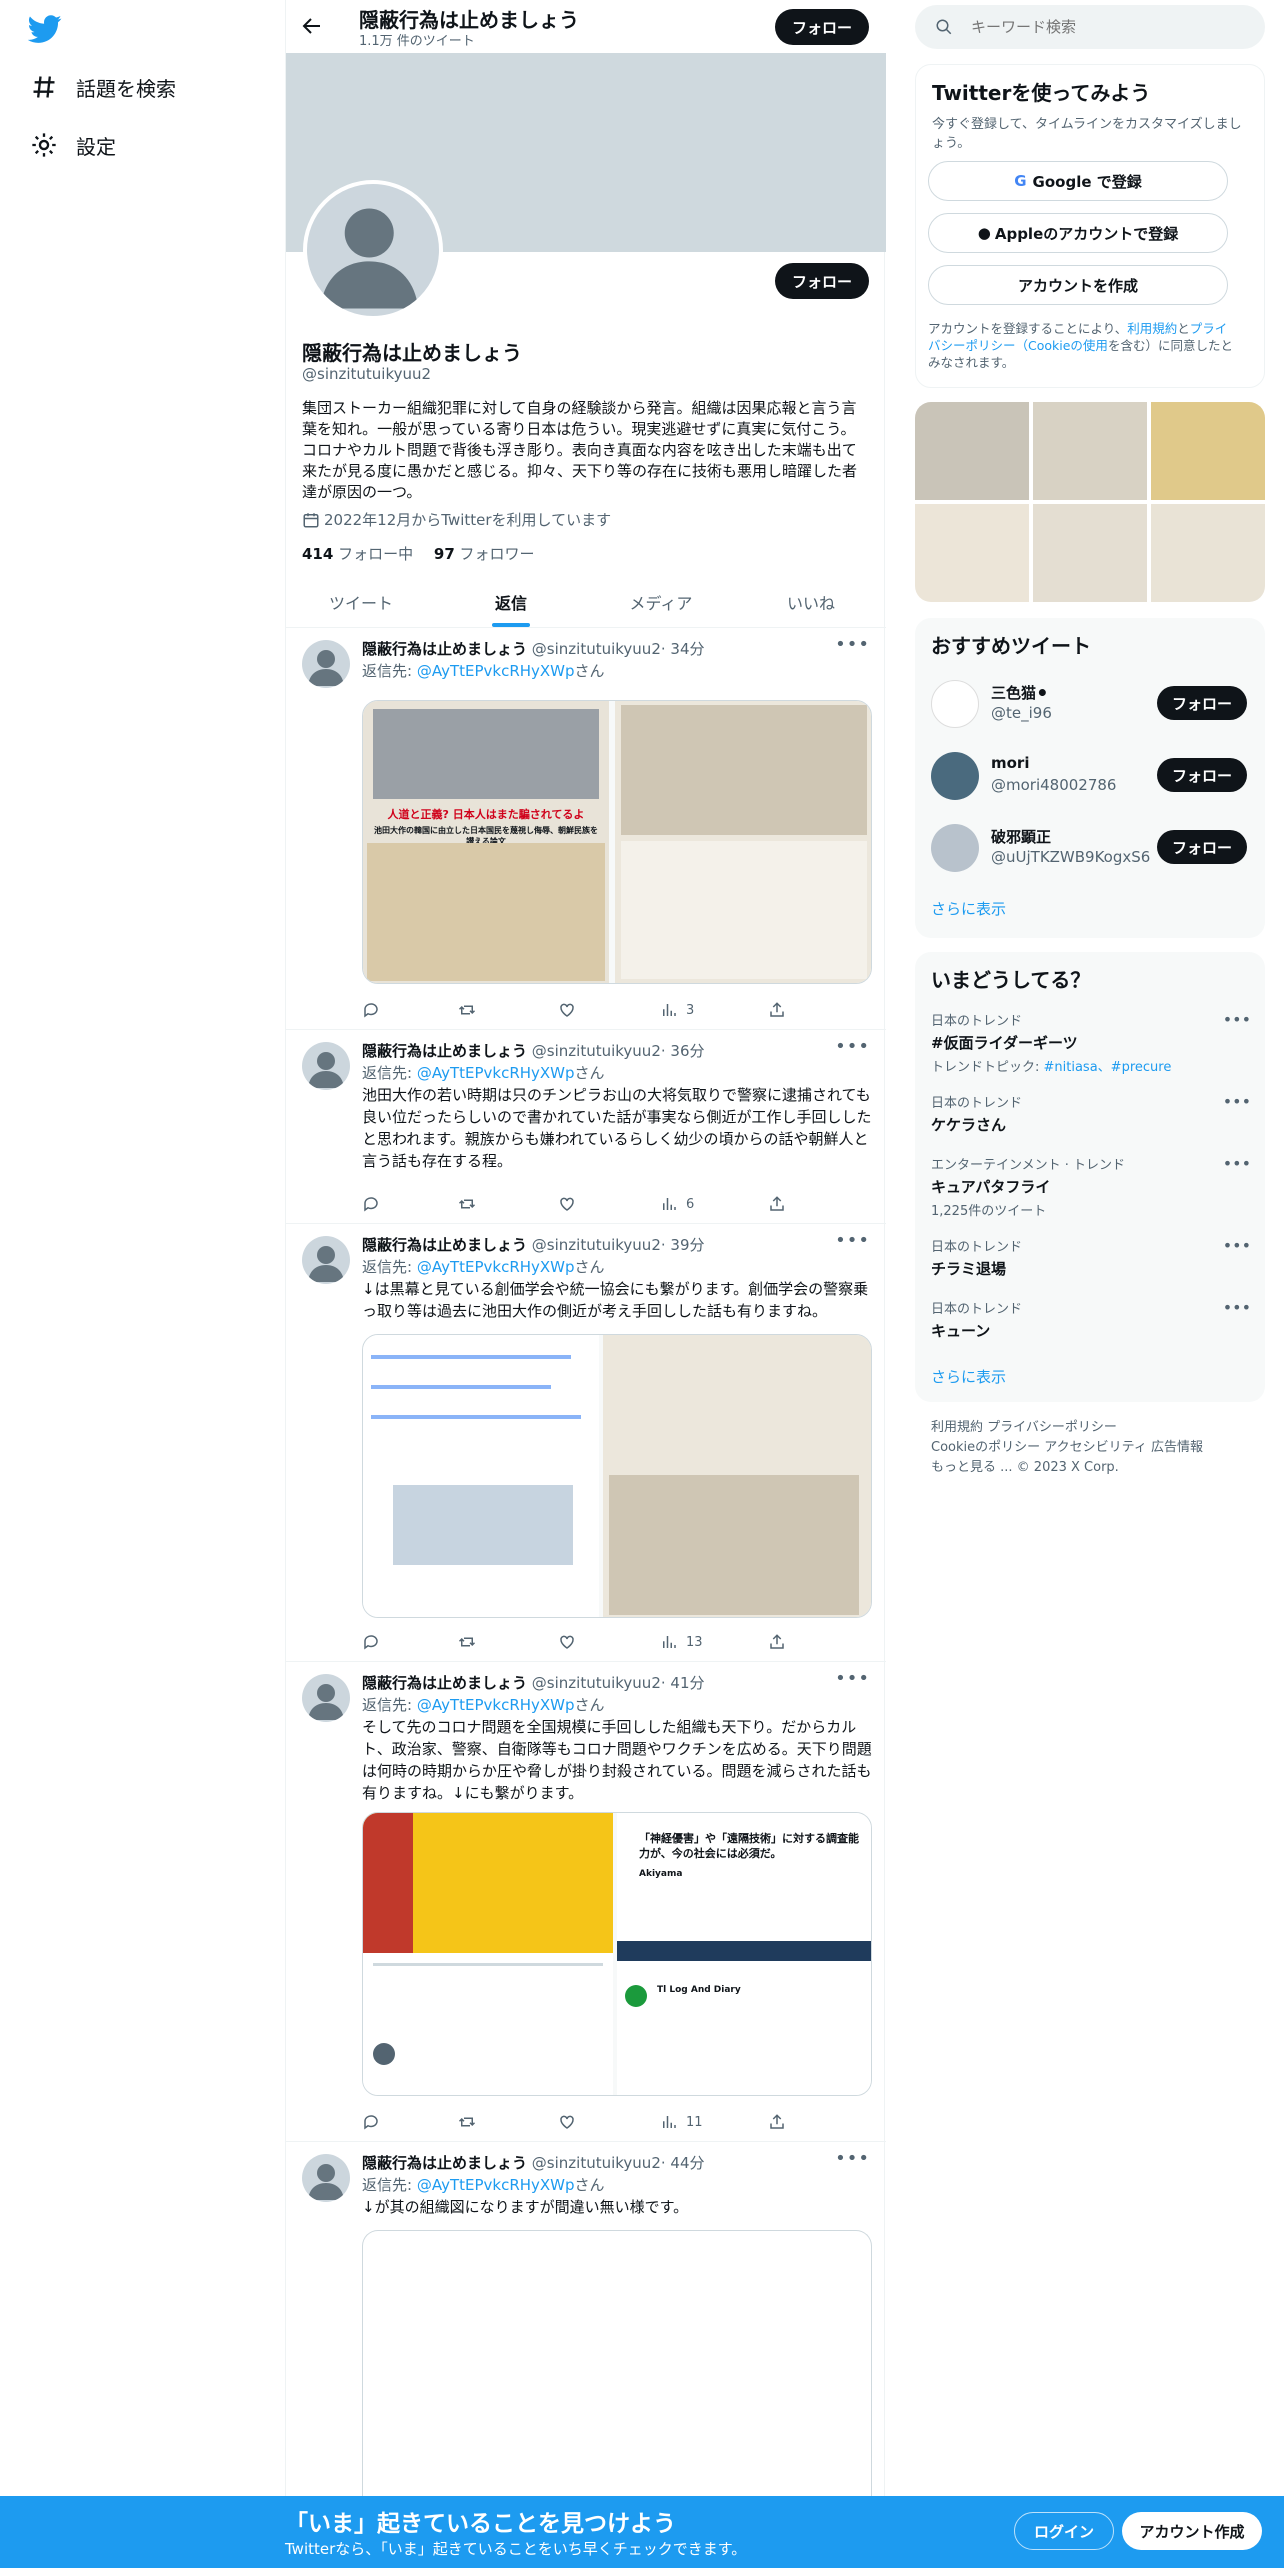  What do you see at coordinates (1078, 285) in the screenshot?
I see `create-account-button: アカウントを作成` at bounding box center [1078, 285].